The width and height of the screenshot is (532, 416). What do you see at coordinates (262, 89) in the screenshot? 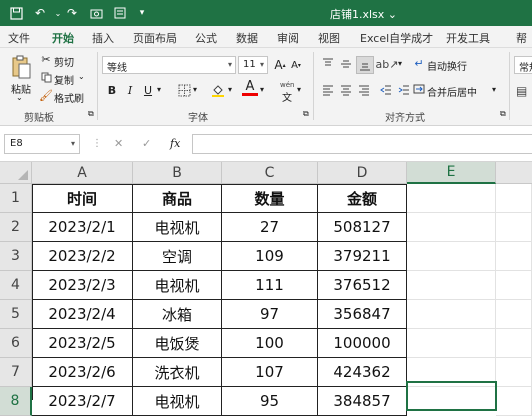
I see `font-color-dropdown-icon: ▾` at bounding box center [262, 89].